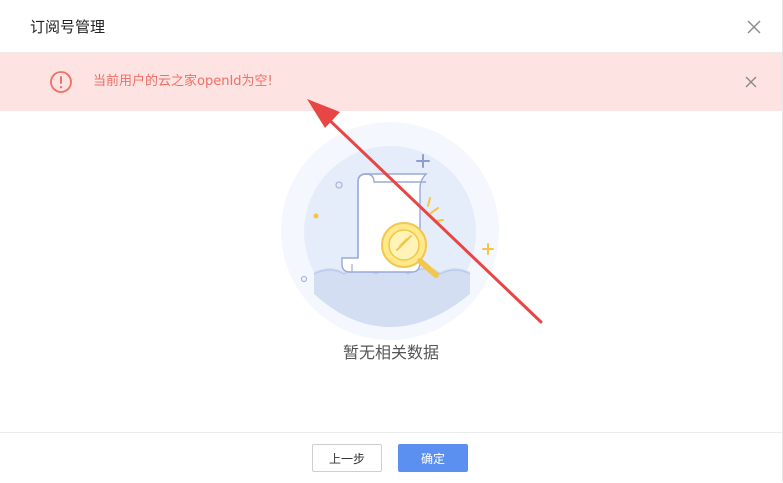 The width and height of the screenshot is (783, 483). What do you see at coordinates (391, 26) in the screenshot?
I see `dialog-header: 订阅号管理` at bounding box center [391, 26].